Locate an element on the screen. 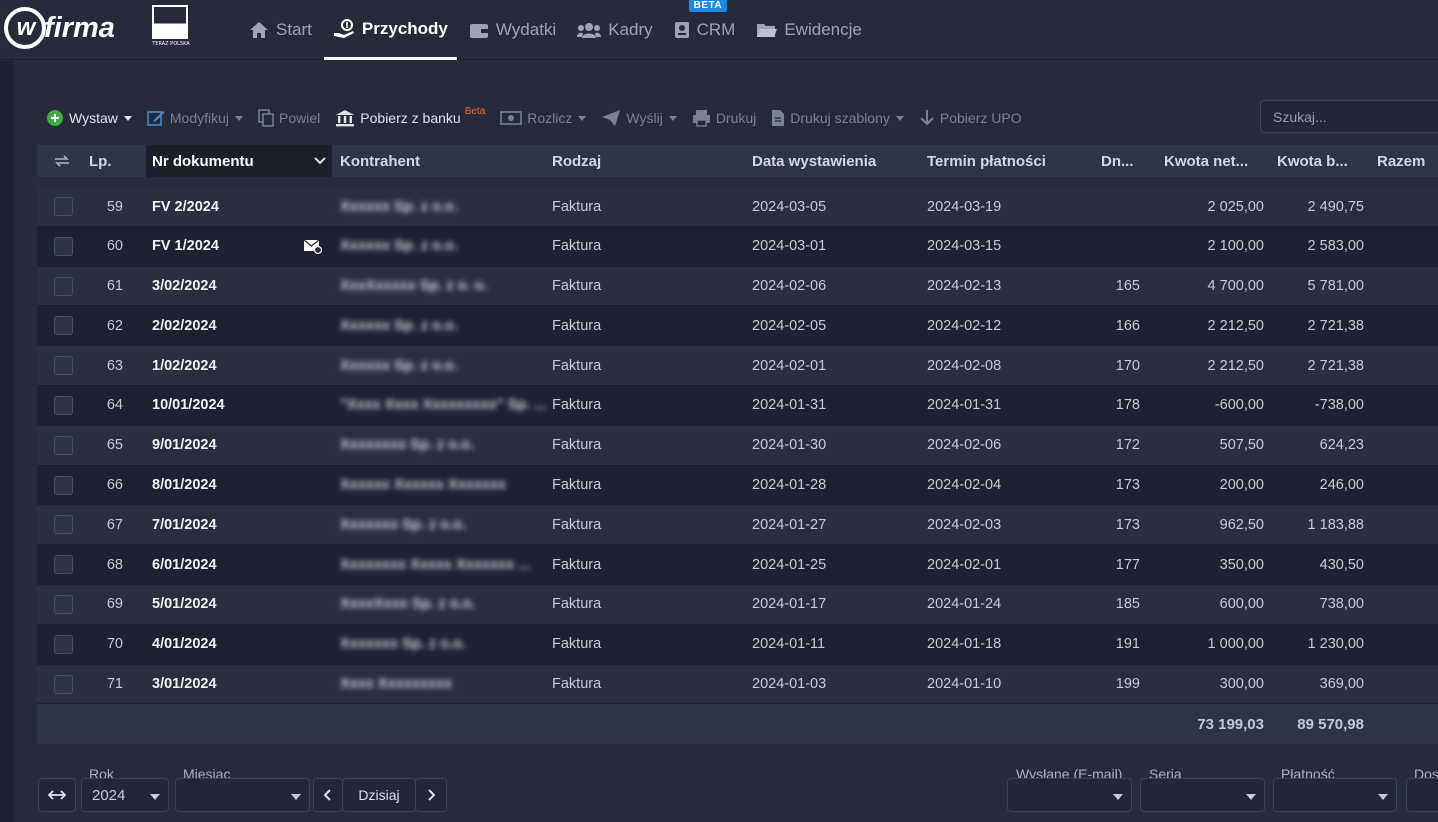  col-rodzaj: Rodzaj is located at coordinates (642, 161).